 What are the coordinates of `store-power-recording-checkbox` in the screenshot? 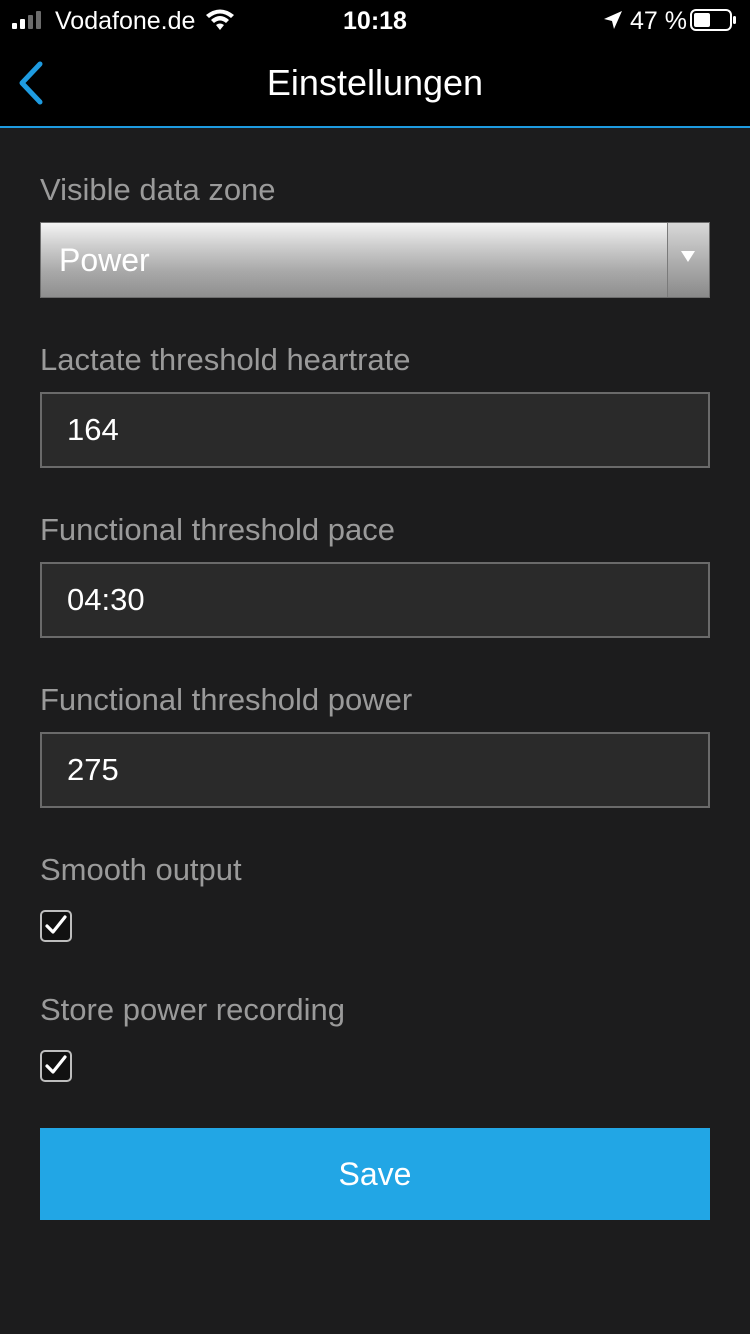 It's located at (56, 1066).